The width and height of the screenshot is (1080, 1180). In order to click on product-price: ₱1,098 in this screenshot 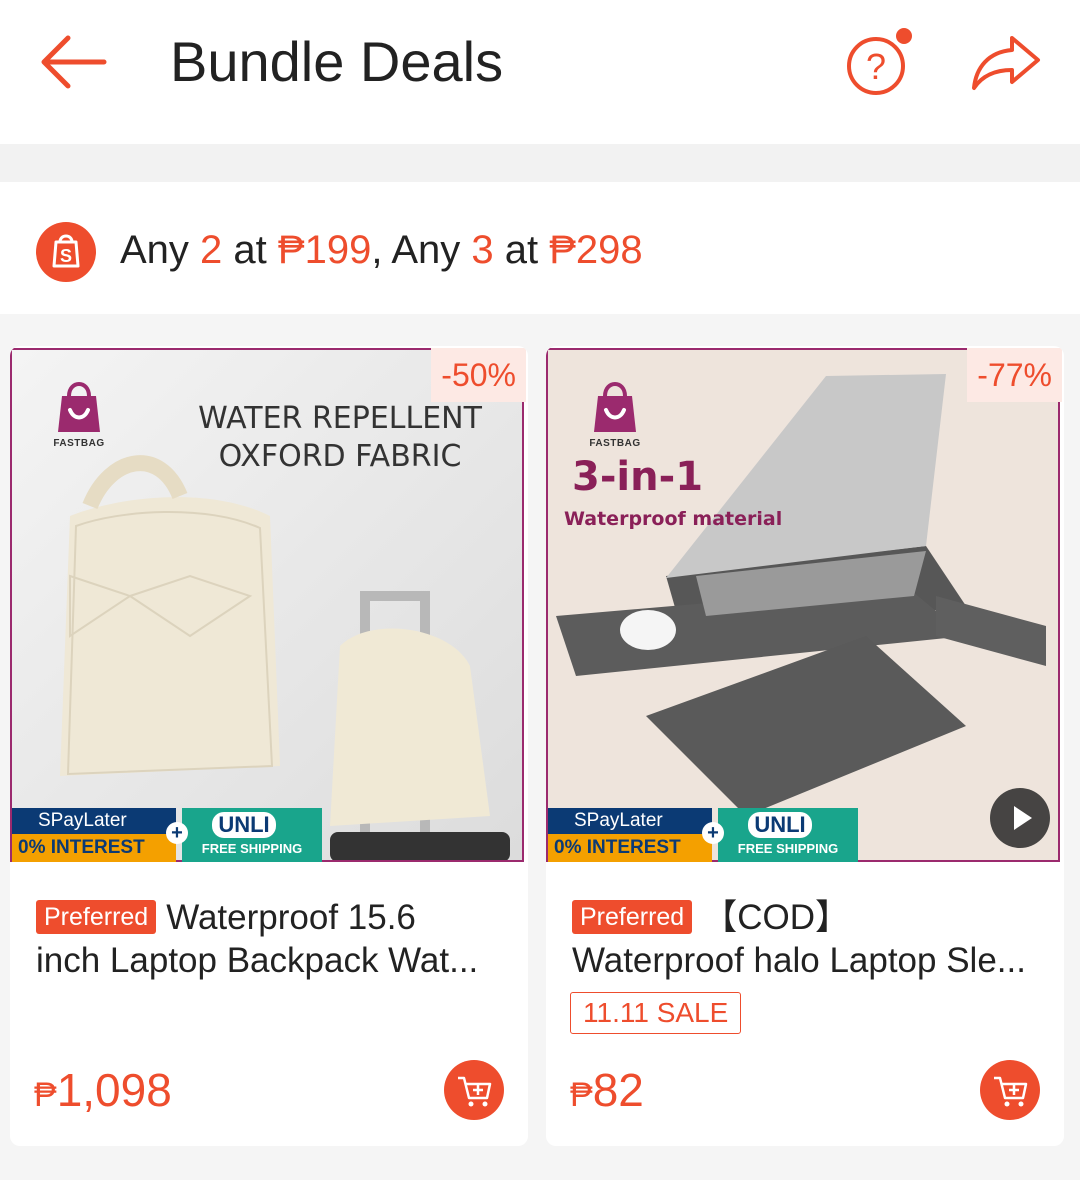, I will do `click(103, 1092)`.